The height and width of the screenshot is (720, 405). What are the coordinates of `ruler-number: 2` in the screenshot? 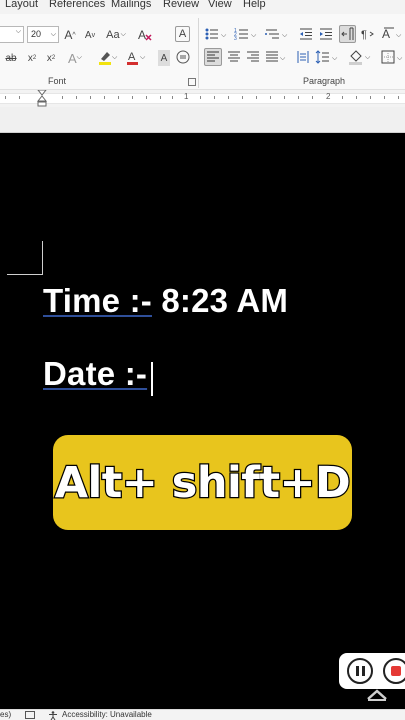 It's located at (328, 96).